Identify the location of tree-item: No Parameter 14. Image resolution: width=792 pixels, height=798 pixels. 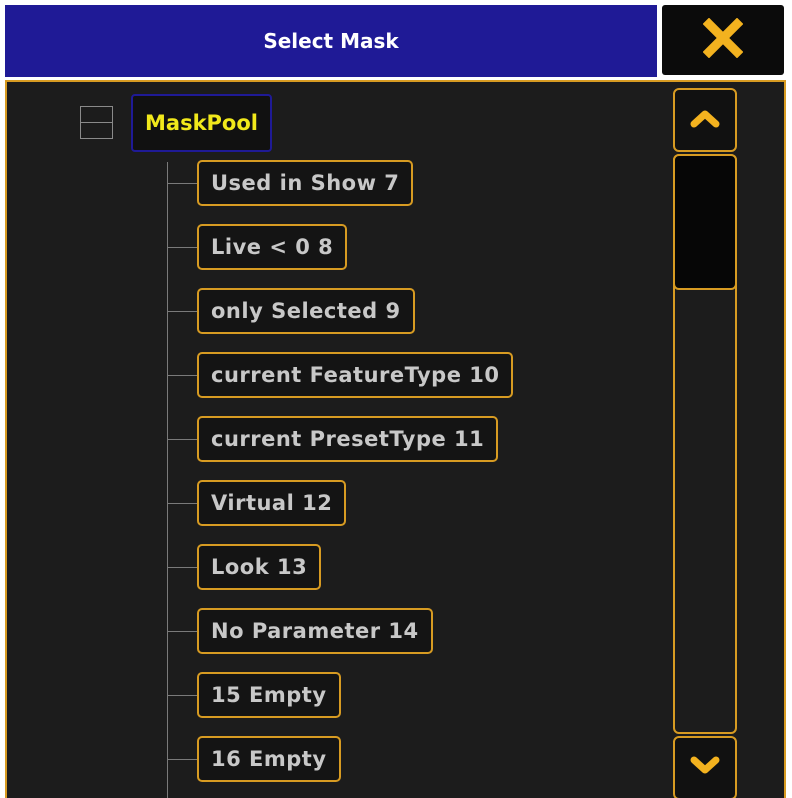
(315, 631).